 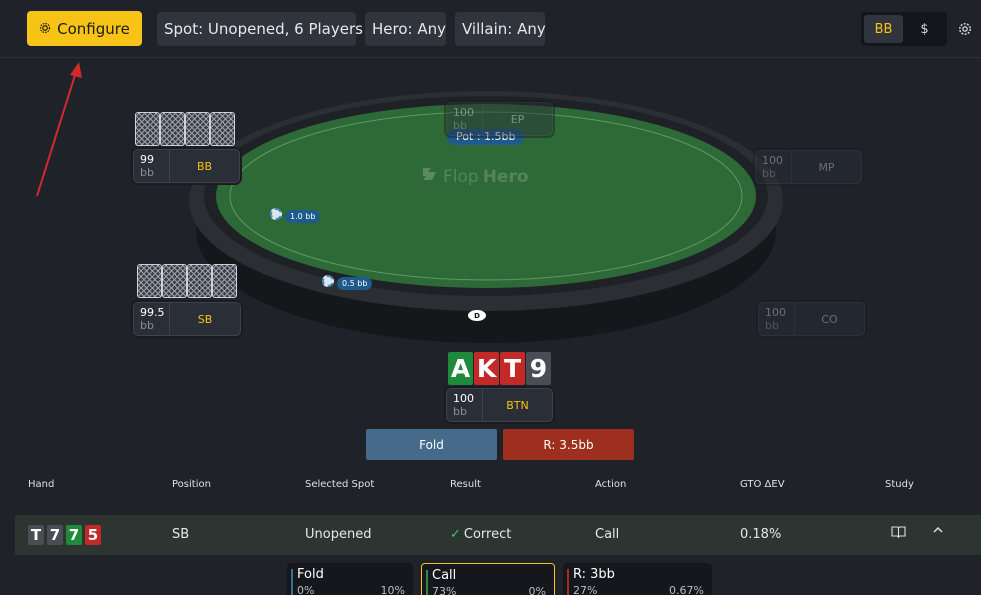 I want to click on villain-filter: Villain: Any, so click(x=500, y=29).